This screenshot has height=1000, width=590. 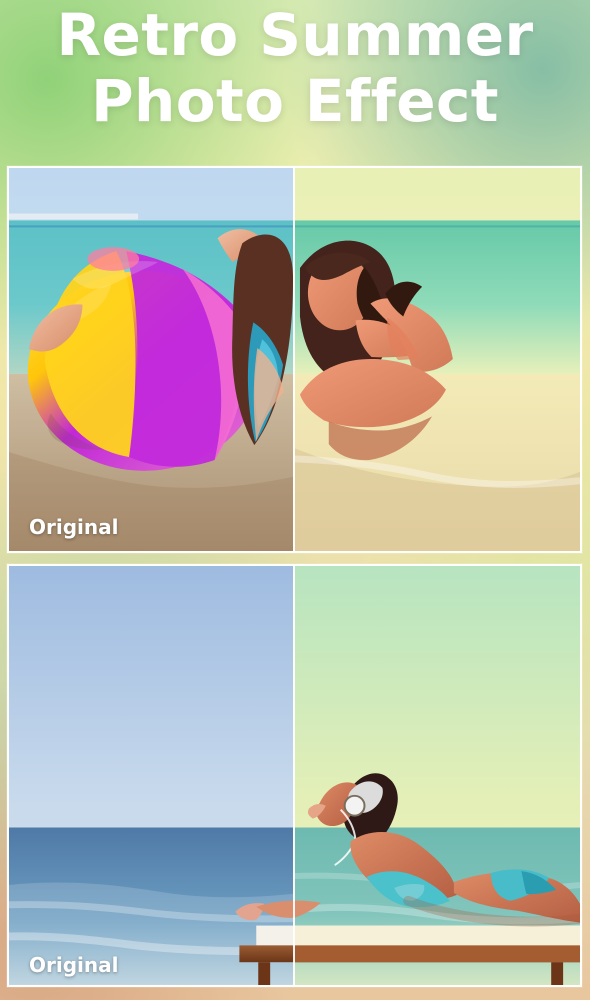 What do you see at coordinates (74, 965) in the screenshot?
I see `bottom-original-label: Original` at bounding box center [74, 965].